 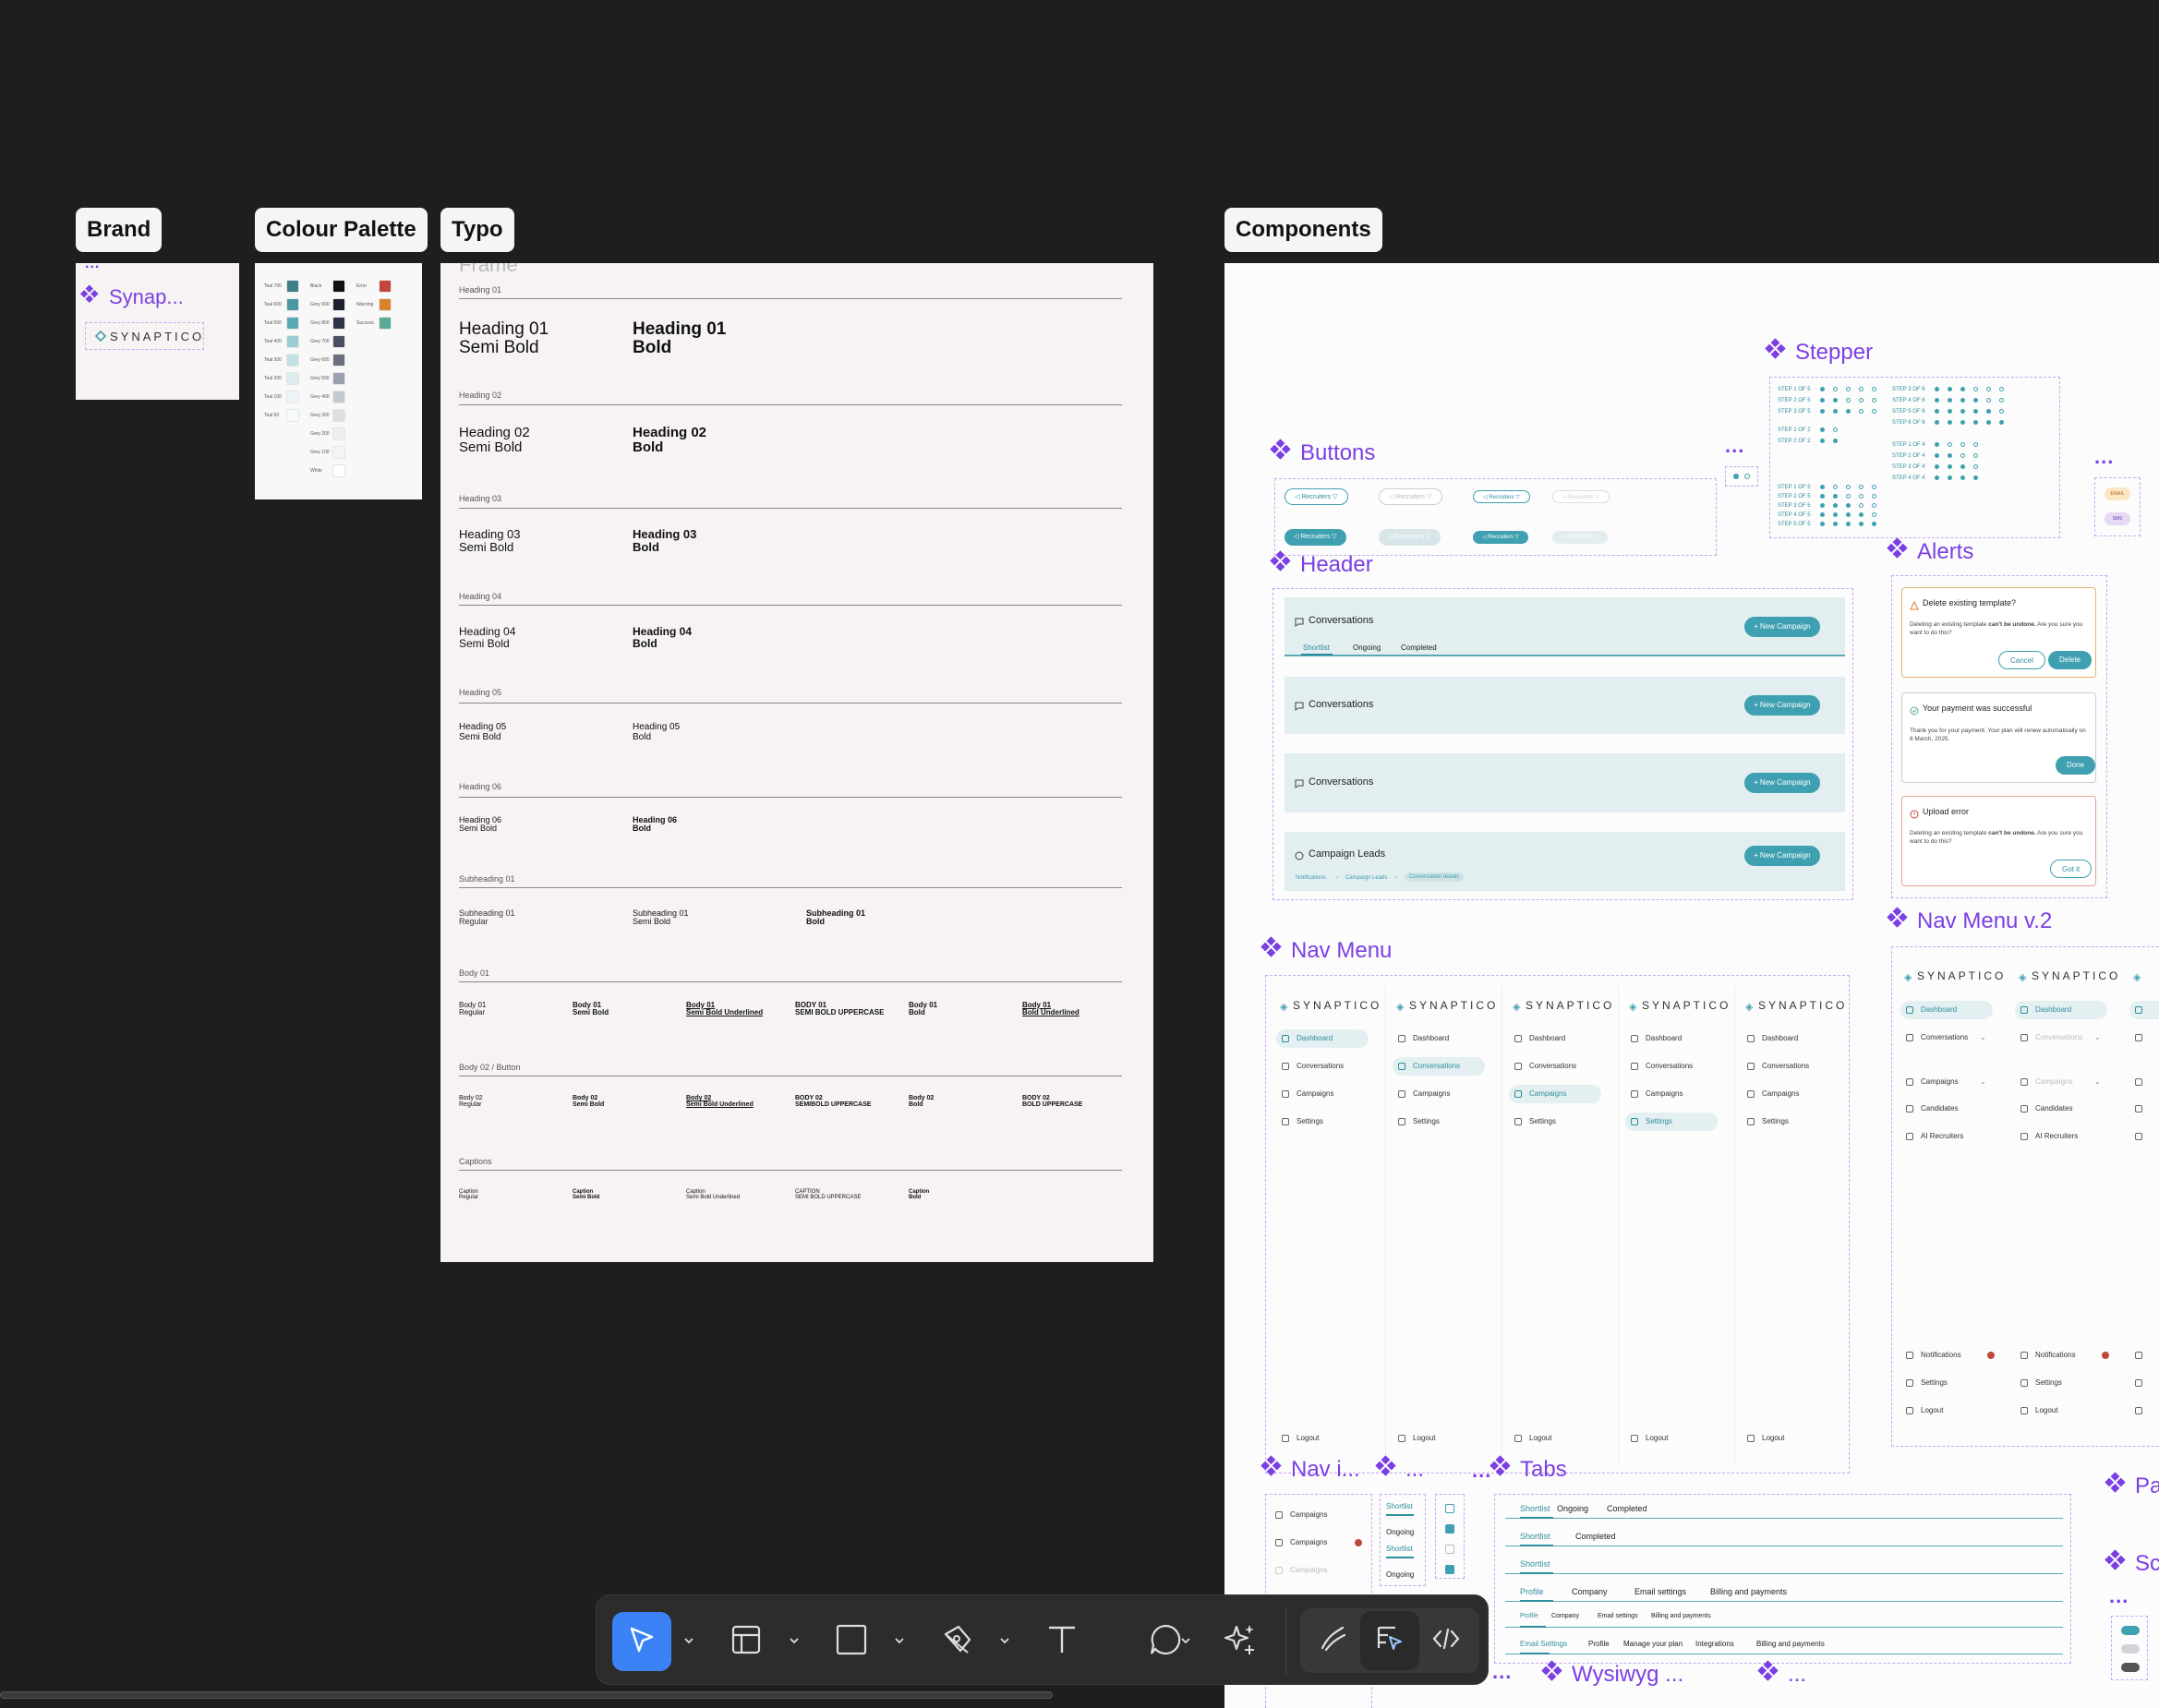 What do you see at coordinates (1681, 1616) in the screenshot?
I see `tab-billing-and-payments: Billing and payments` at bounding box center [1681, 1616].